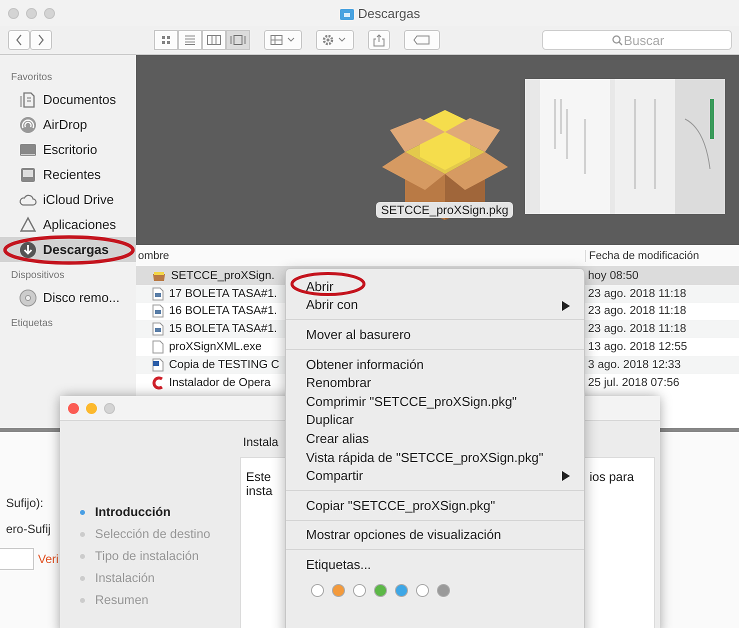  Describe the element at coordinates (215, 347) in the screenshot. I see `file-name: proXSignXML.exe` at that location.